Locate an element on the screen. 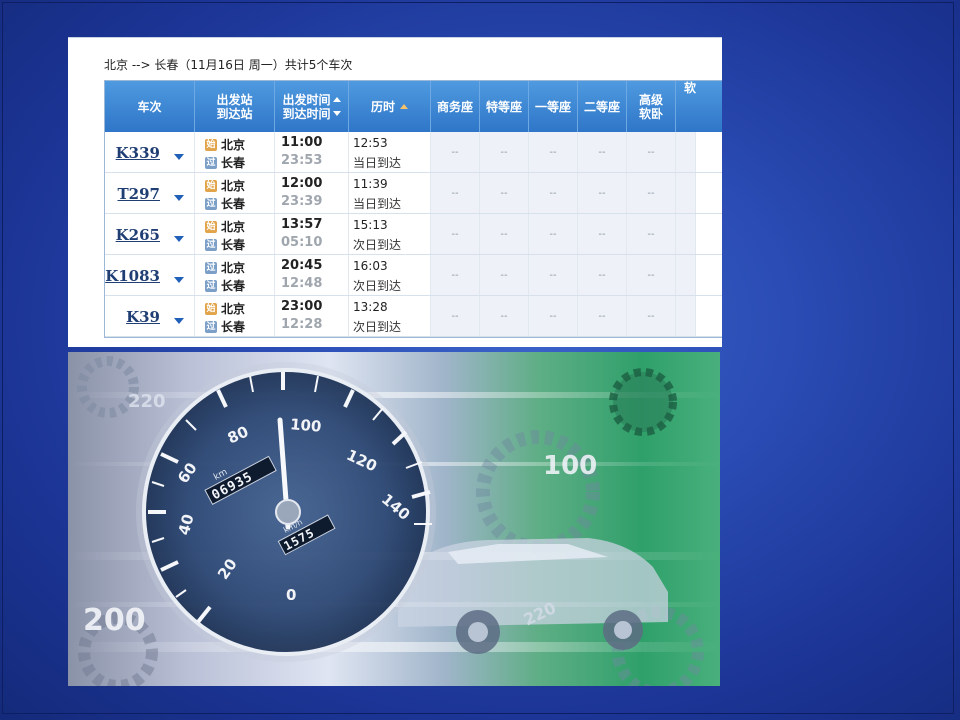 The height and width of the screenshot is (720, 960). header-soft-sleeper: 高级 软卧 is located at coordinates (651, 106).